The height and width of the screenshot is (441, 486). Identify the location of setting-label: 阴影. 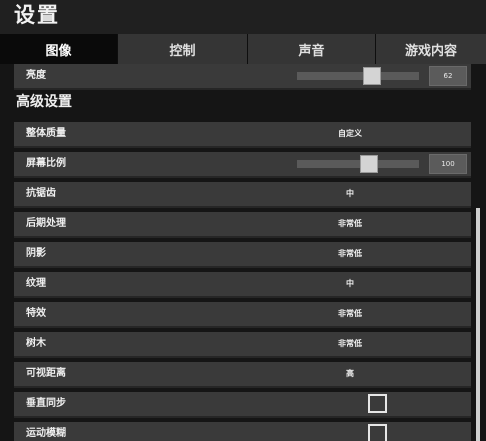
(36, 253).